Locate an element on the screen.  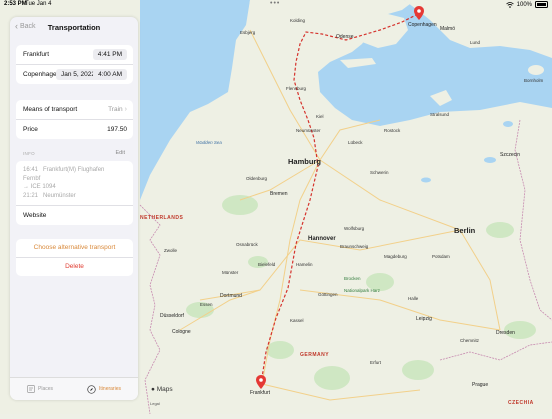
actions-card: Choose alternative transport Delete is located at coordinates (74, 257).